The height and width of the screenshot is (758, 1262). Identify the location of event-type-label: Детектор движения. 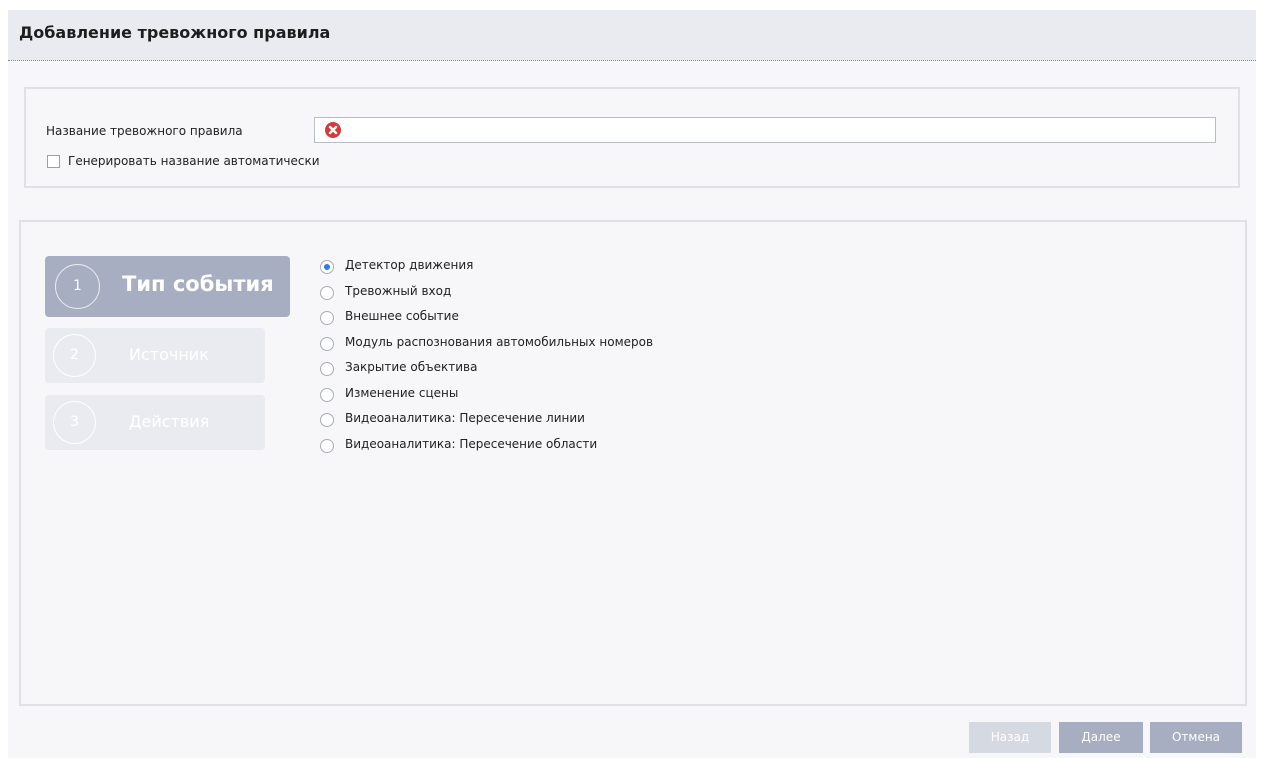
(409, 265).